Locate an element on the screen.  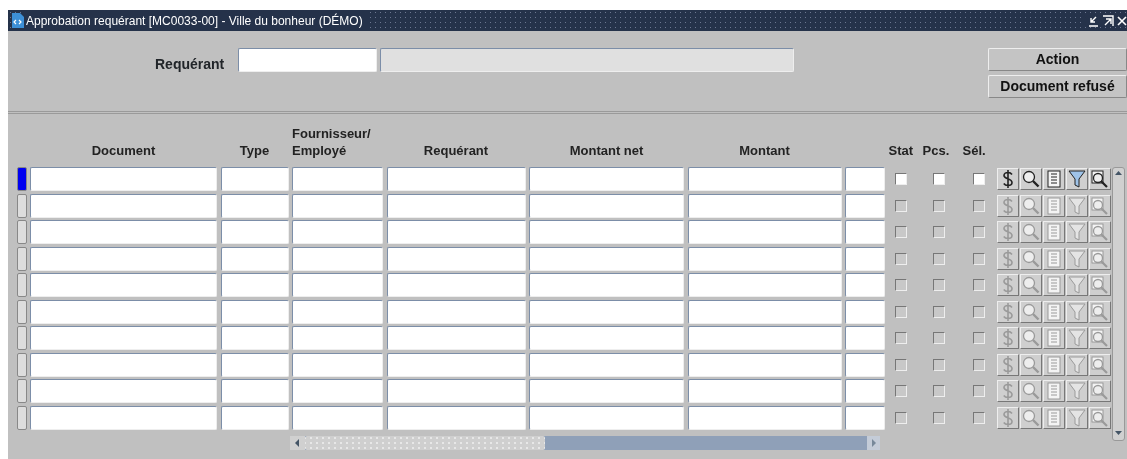
scroll-left-icon is located at coordinates (297, 443).